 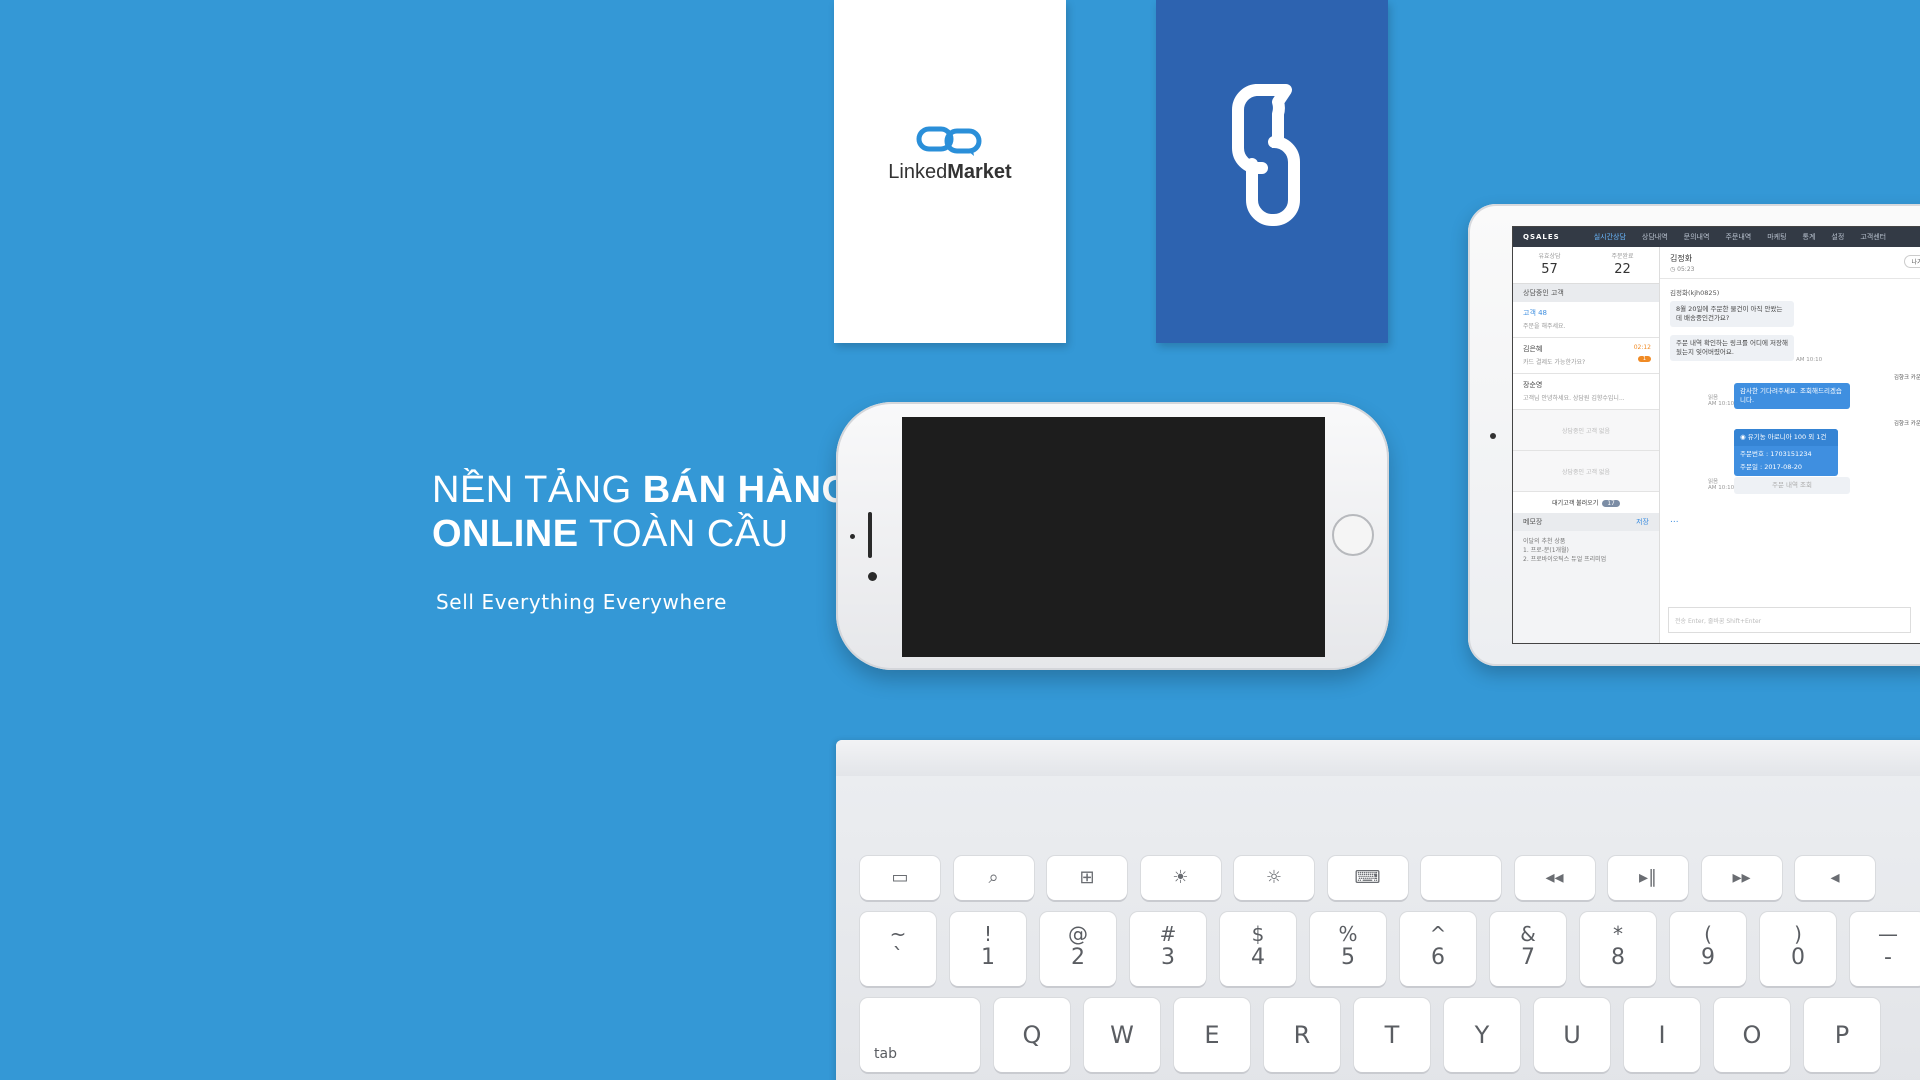 I want to click on customer-row: 고객 48 주문을 해주세요., so click(x=1586, y=320).